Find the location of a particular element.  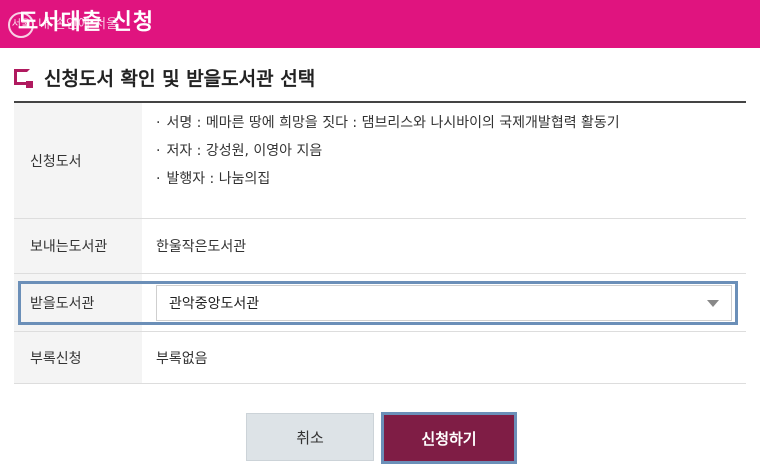

cancel-button: 취소 is located at coordinates (310, 437).